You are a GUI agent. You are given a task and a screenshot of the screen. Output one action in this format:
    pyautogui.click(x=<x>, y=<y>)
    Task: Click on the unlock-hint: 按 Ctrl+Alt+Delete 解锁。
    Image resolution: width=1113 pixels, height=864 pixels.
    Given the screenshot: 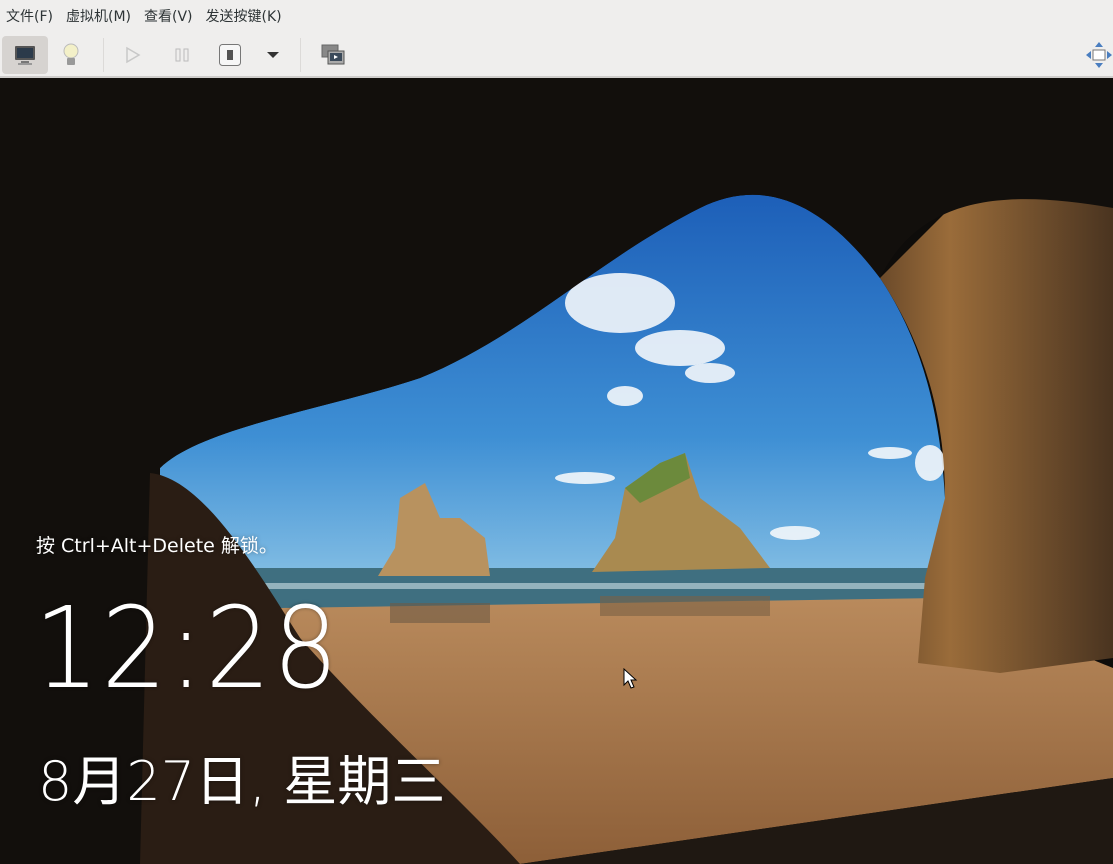 What is the action you would take?
    pyautogui.click(x=157, y=546)
    